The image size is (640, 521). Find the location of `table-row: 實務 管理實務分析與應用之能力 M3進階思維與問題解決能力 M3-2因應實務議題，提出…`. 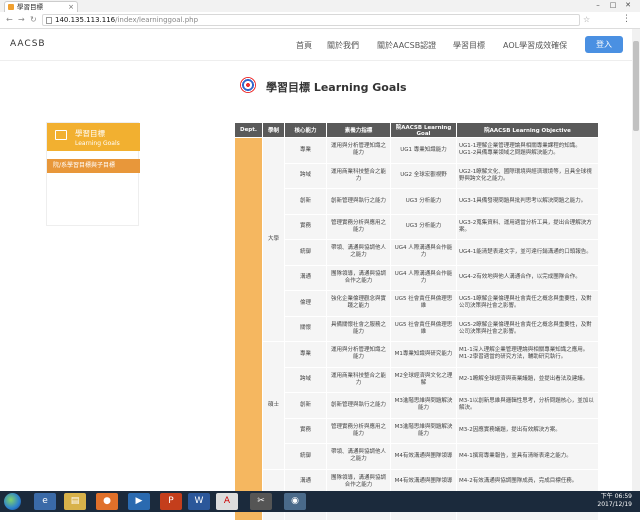

table-row: 實務 管理實務分析與應用之能力 M3進階思維與問題解決能力 M3-2因應實務議題，提出… is located at coordinates (417, 430).